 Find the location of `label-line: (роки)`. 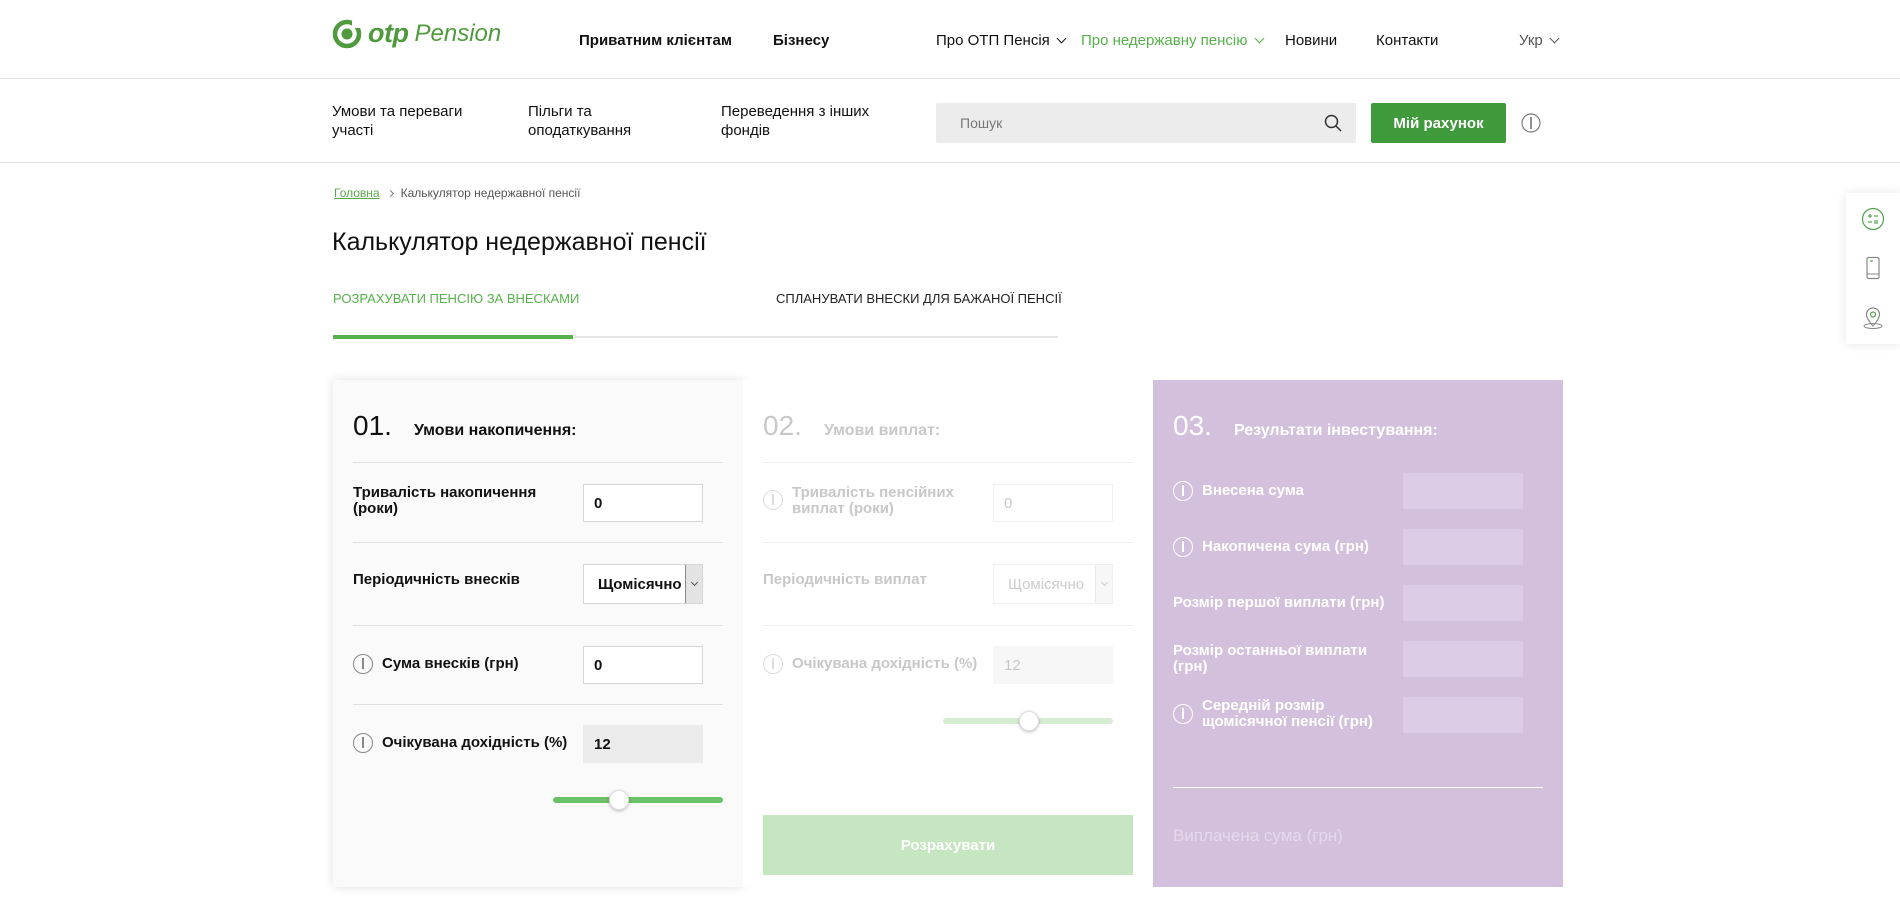

label-line: (роки) is located at coordinates (376, 508).